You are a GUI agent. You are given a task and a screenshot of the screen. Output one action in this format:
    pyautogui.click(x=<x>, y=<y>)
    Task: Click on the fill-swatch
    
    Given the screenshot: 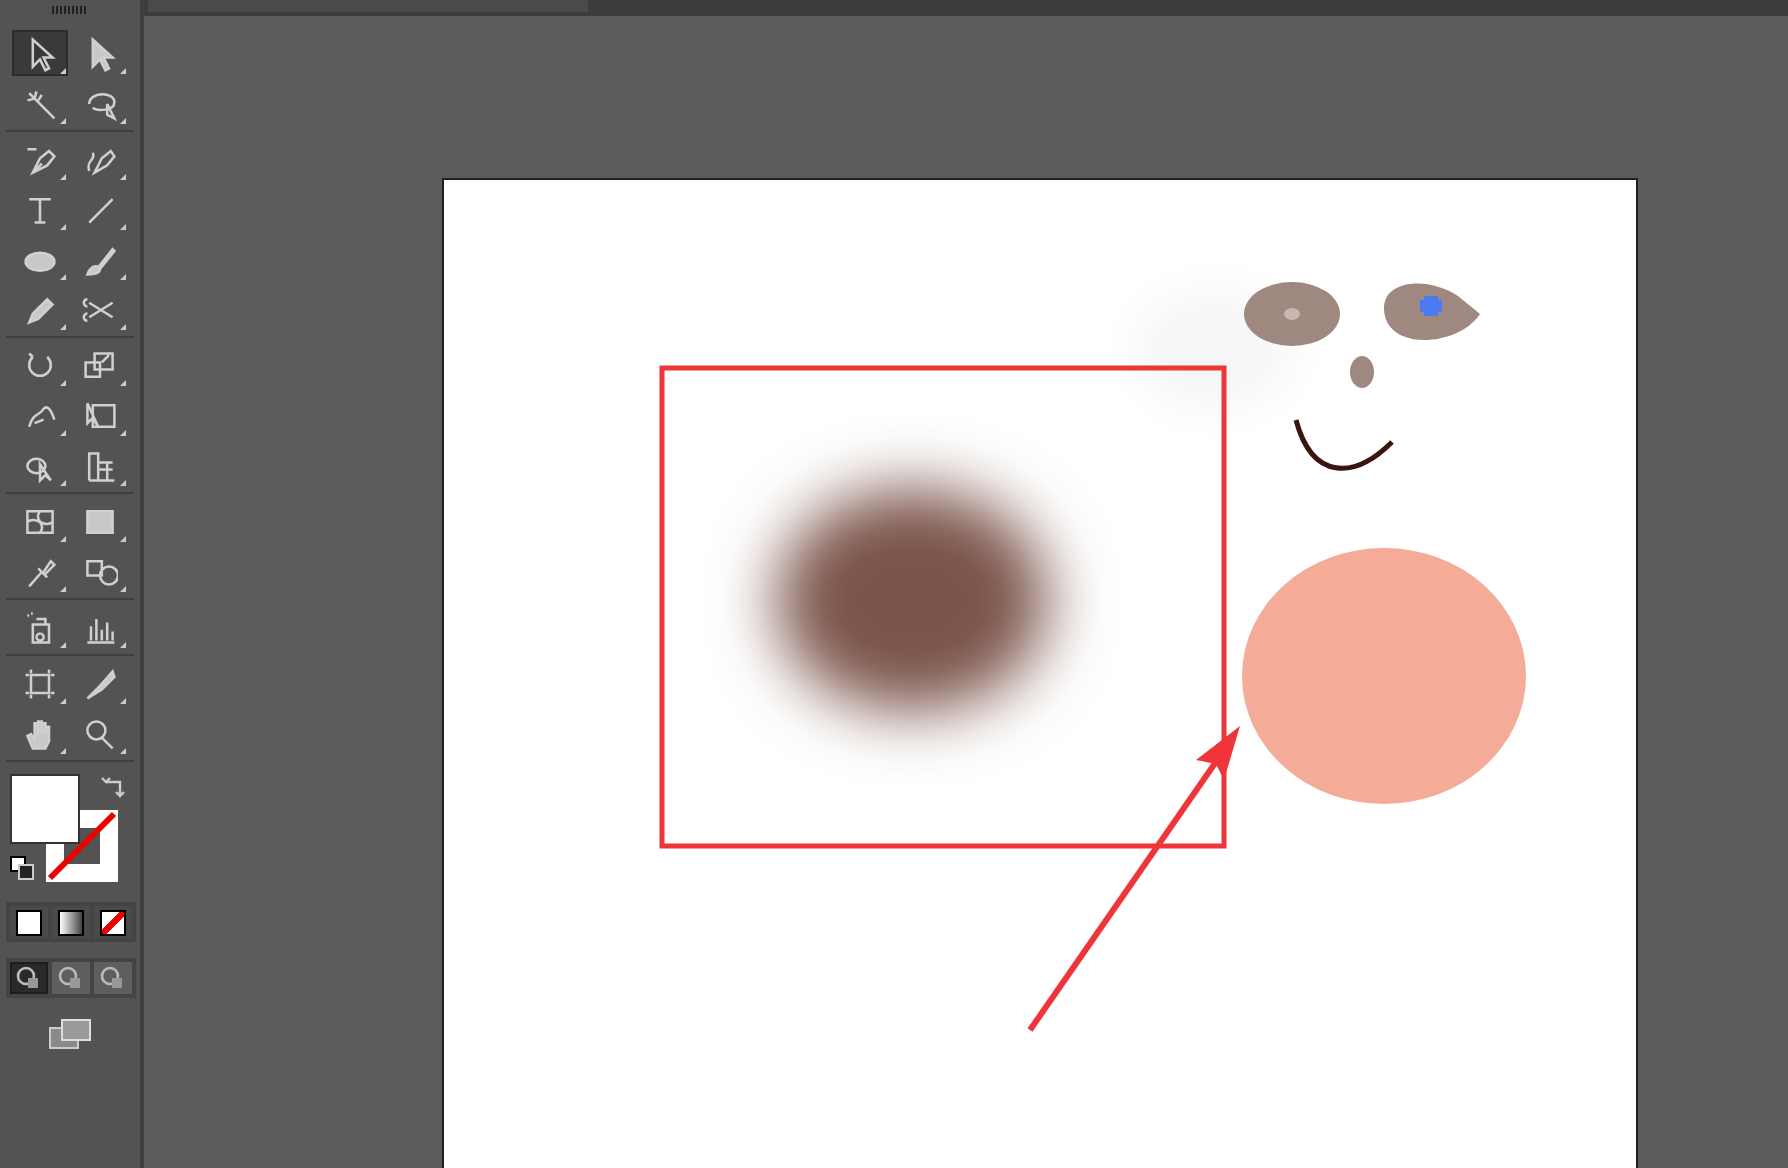 What is the action you would take?
    pyautogui.click(x=45, y=809)
    